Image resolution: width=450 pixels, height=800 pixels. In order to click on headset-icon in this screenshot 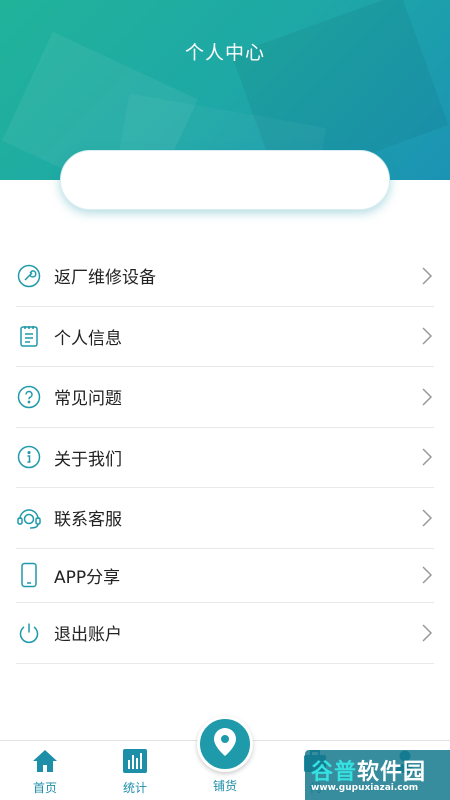, I will do `click(29, 518)`.